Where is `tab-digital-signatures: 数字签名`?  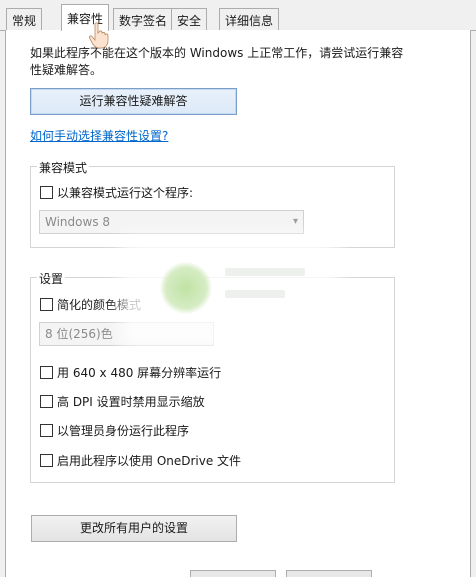 tab-digital-signatures: 数字签名 is located at coordinates (143, 19).